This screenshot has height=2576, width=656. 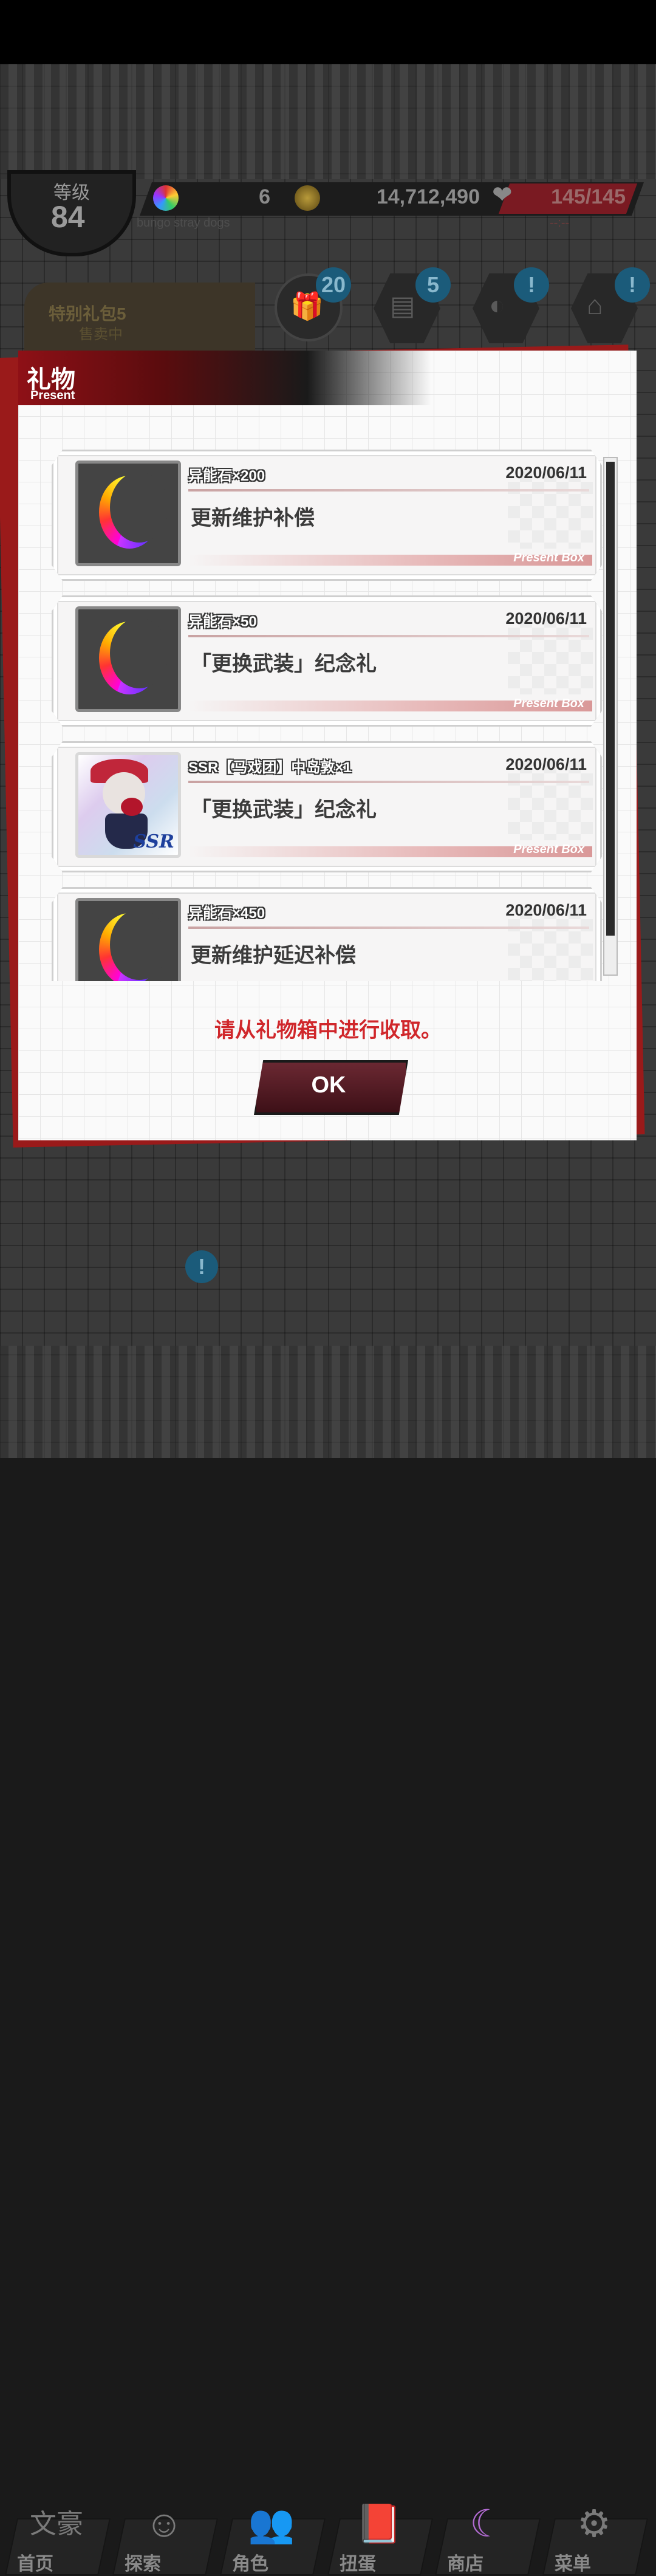 What do you see at coordinates (328, 1402) in the screenshot?
I see `bottom-stripe` at bounding box center [328, 1402].